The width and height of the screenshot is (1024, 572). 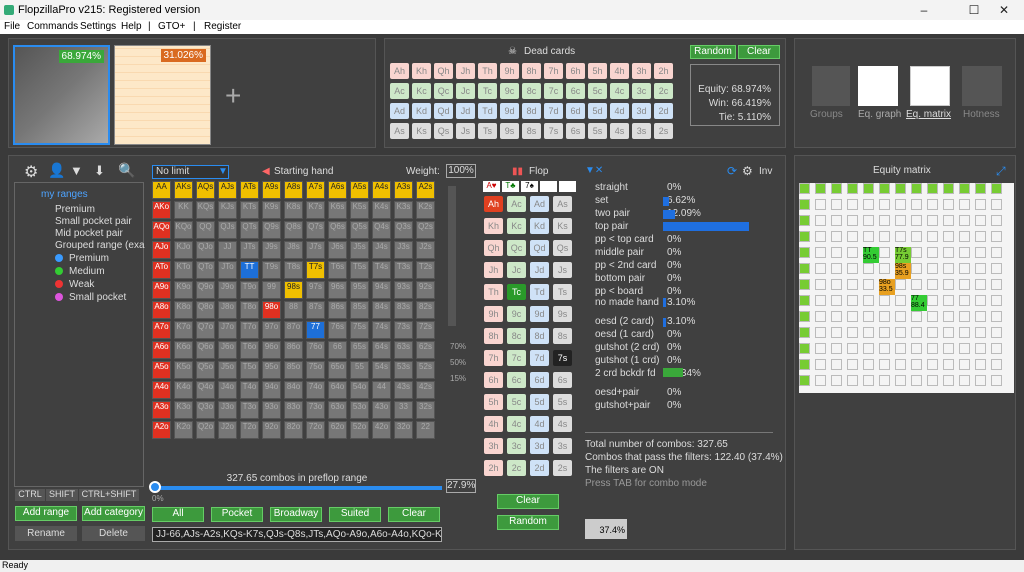 What do you see at coordinates (425, 330) in the screenshot?
I see `hand-cell: 72s` at bounding box center [425, 330].